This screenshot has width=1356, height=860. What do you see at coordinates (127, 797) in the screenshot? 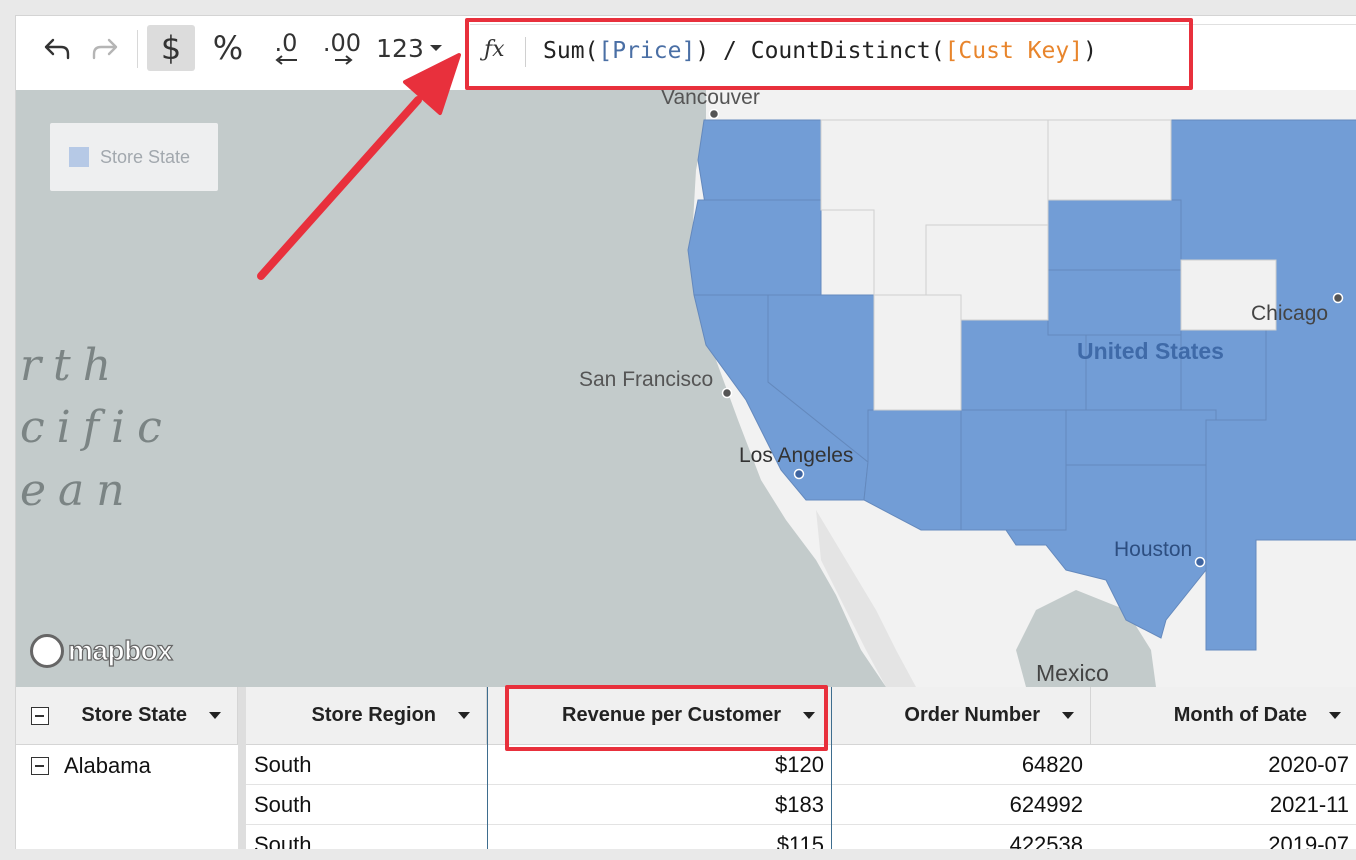
I see `group-cell-alabama: Alabama` at bounding box center [127, 797].